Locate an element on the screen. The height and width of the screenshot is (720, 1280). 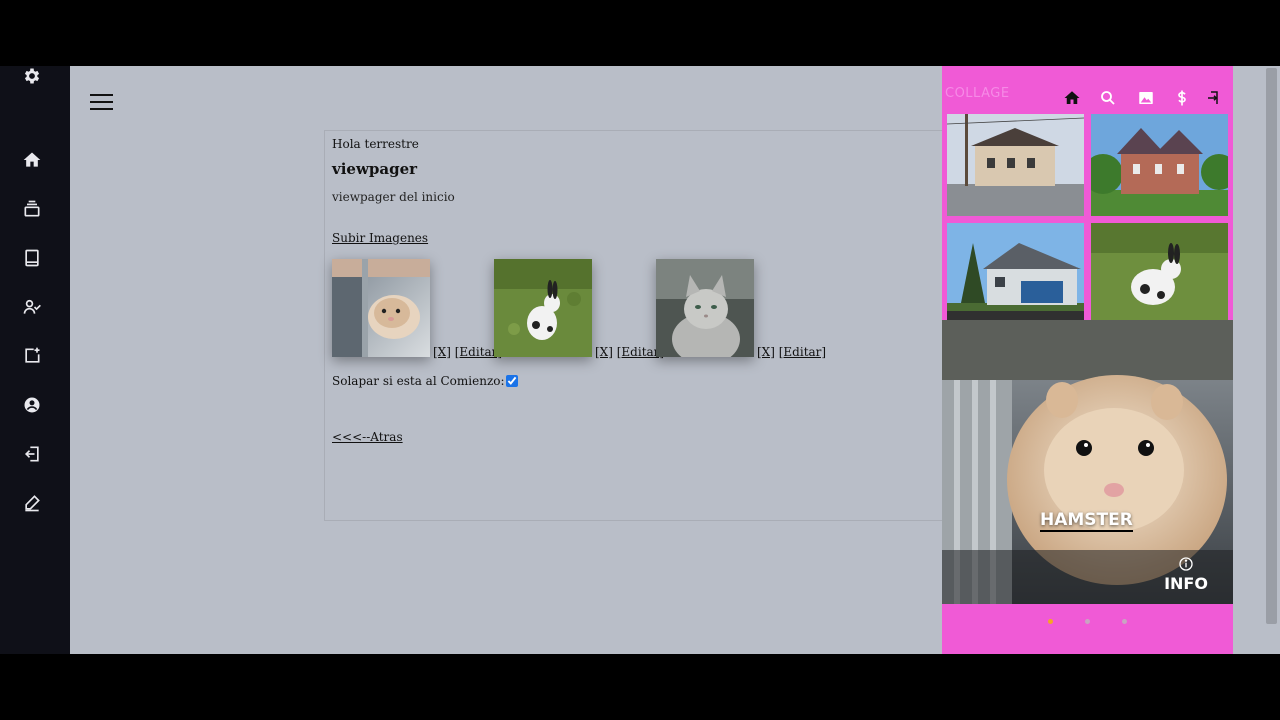
greeting-text: Hola terrestre is located at coordinates (375, 144).